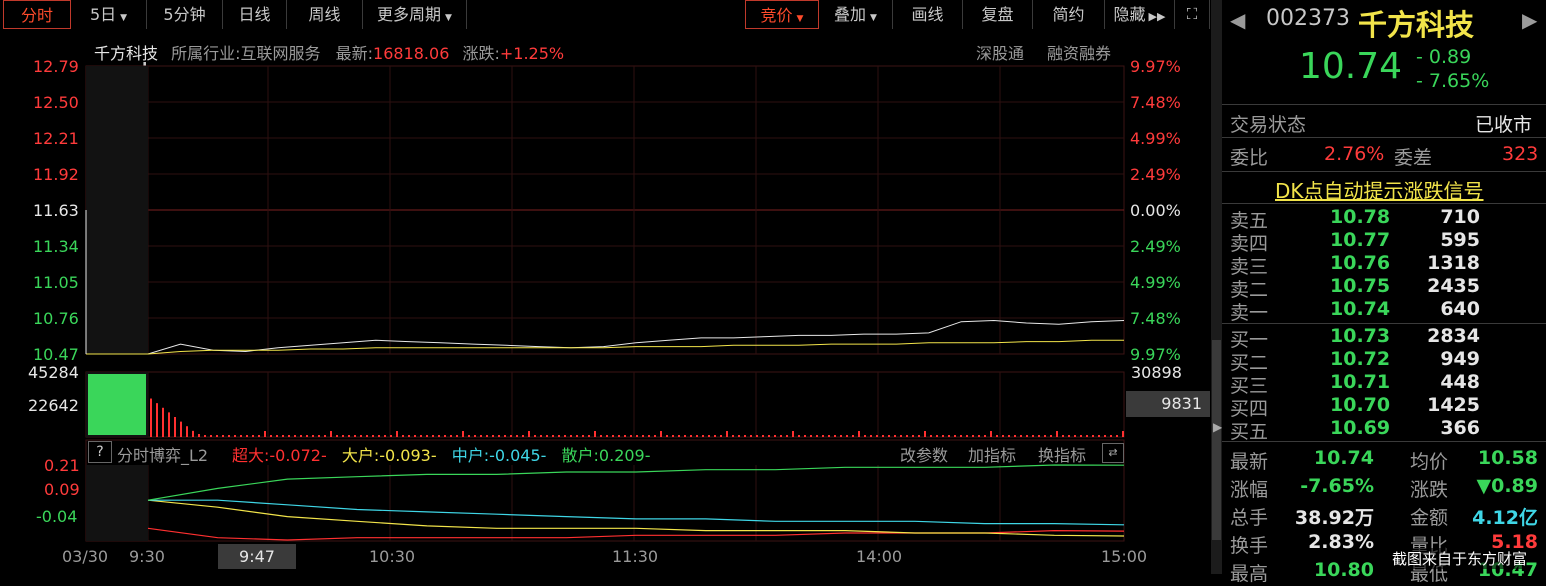 Image resolution: width=1546 pixels, height=586 pixels. I want to click on ask-row: 卖五 10.78 710, so click(1384, 219).